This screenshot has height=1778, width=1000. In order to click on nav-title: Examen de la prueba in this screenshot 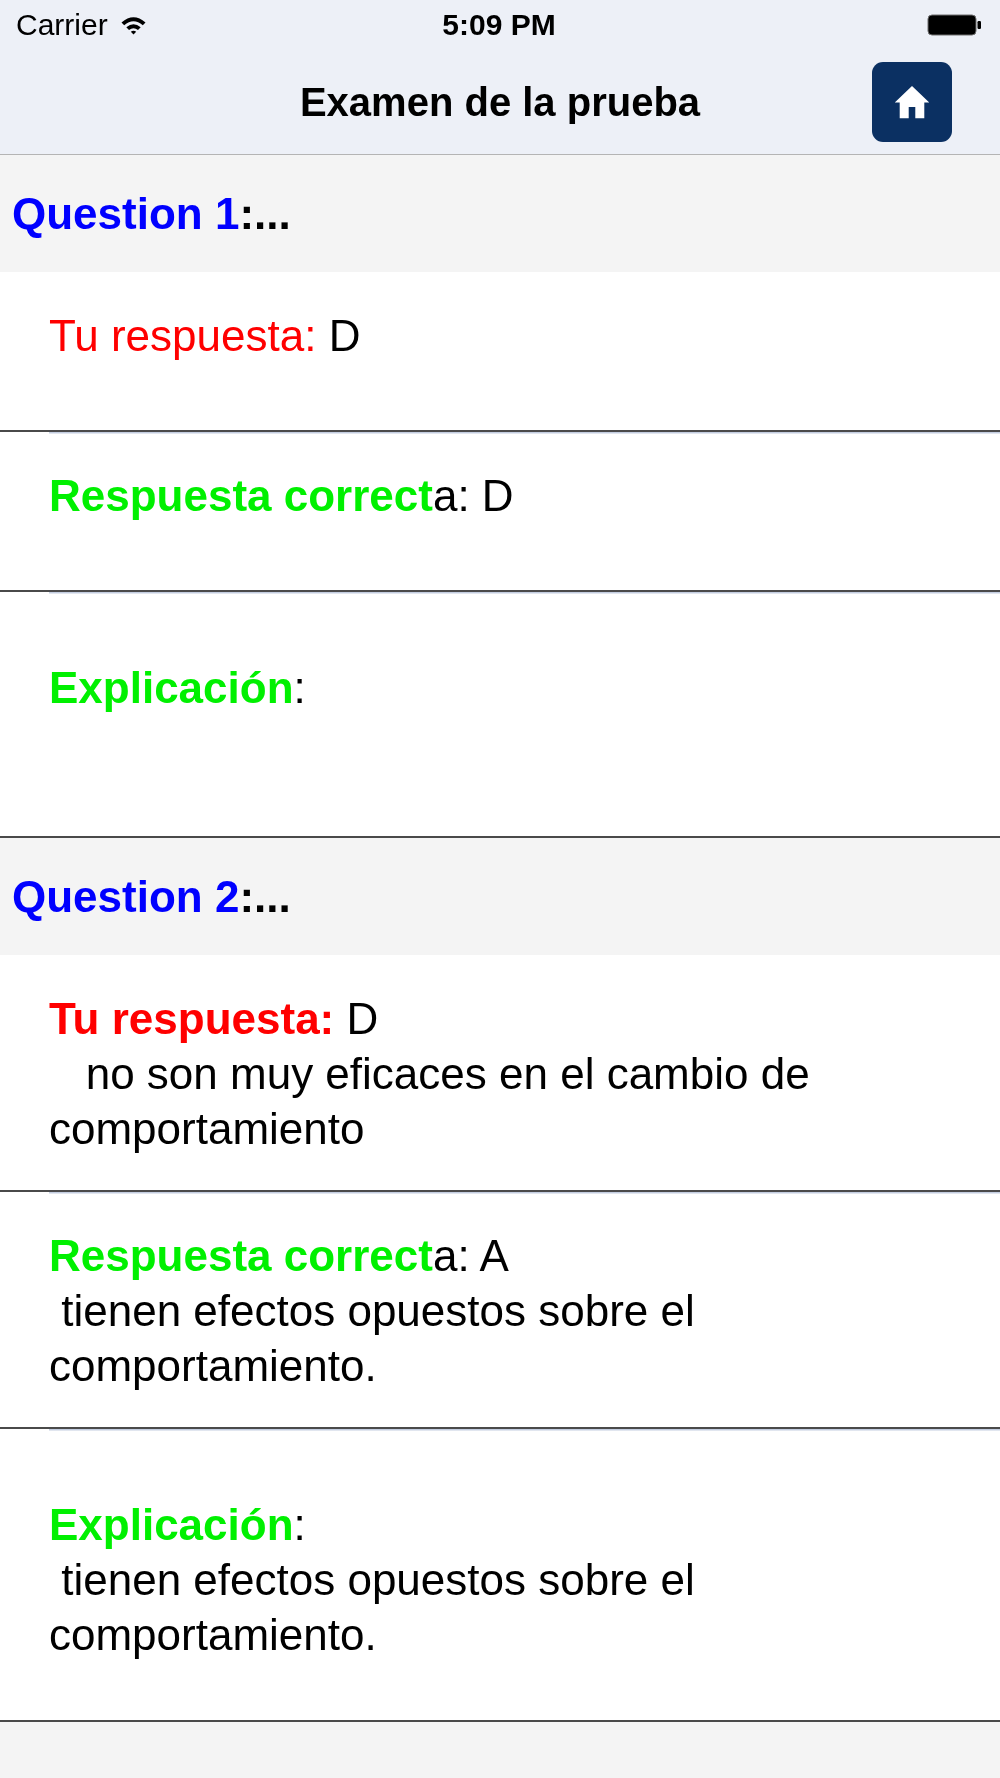, I will do `click(500, 102)`.